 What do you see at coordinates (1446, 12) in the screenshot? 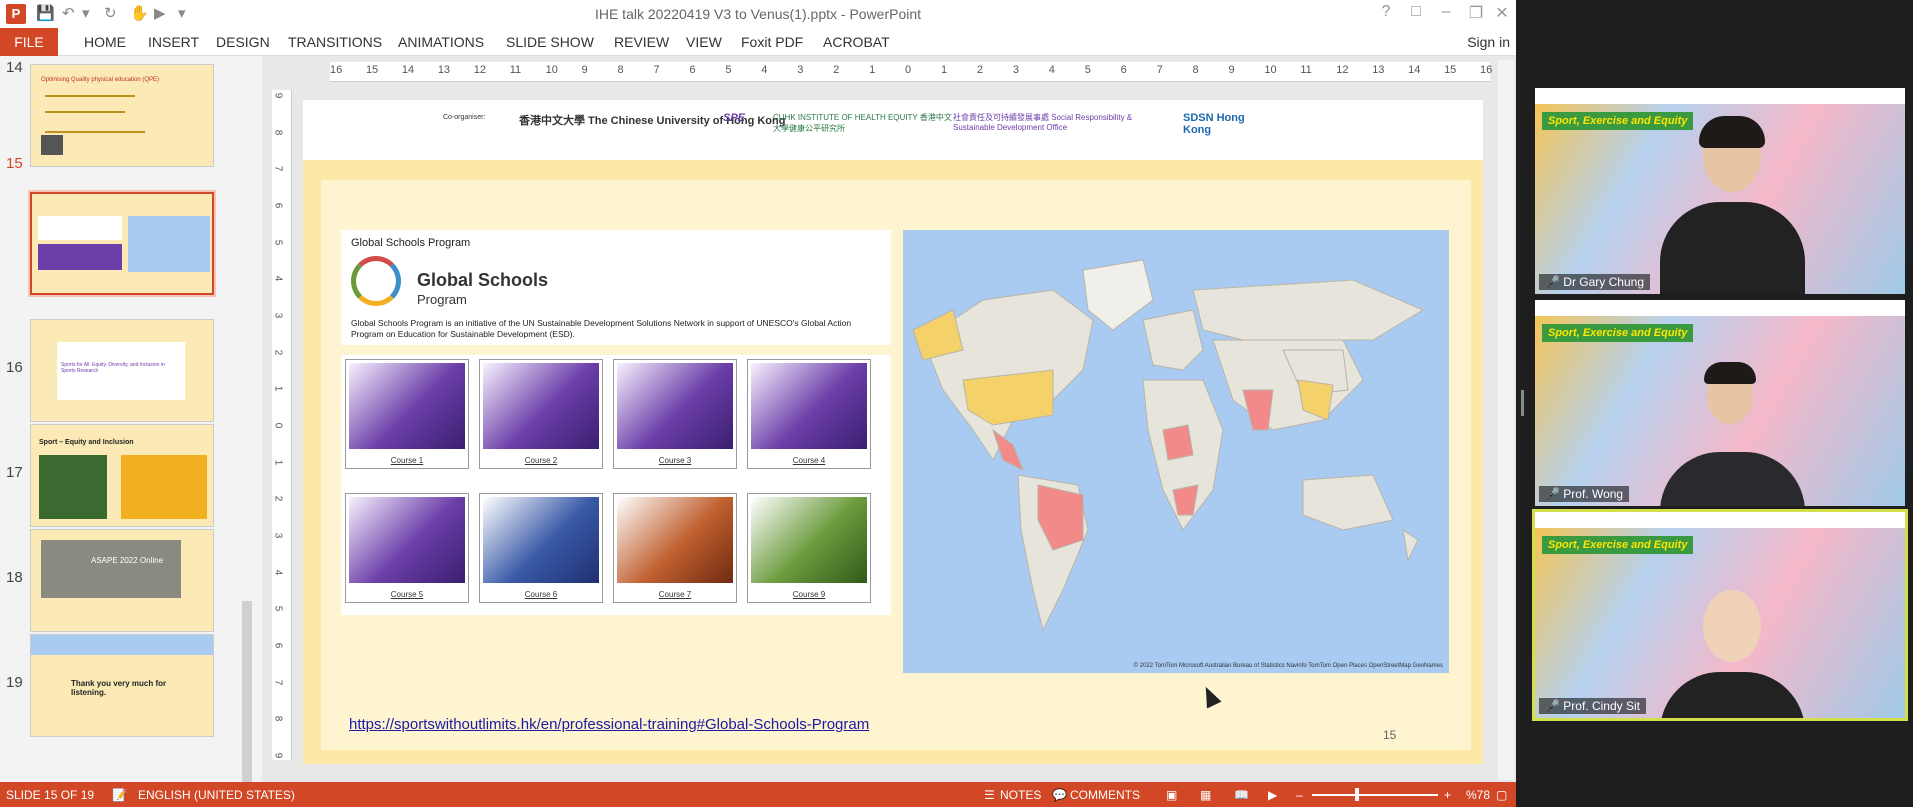
I see `minimize-button: –` at bounding box center [1446, 12].